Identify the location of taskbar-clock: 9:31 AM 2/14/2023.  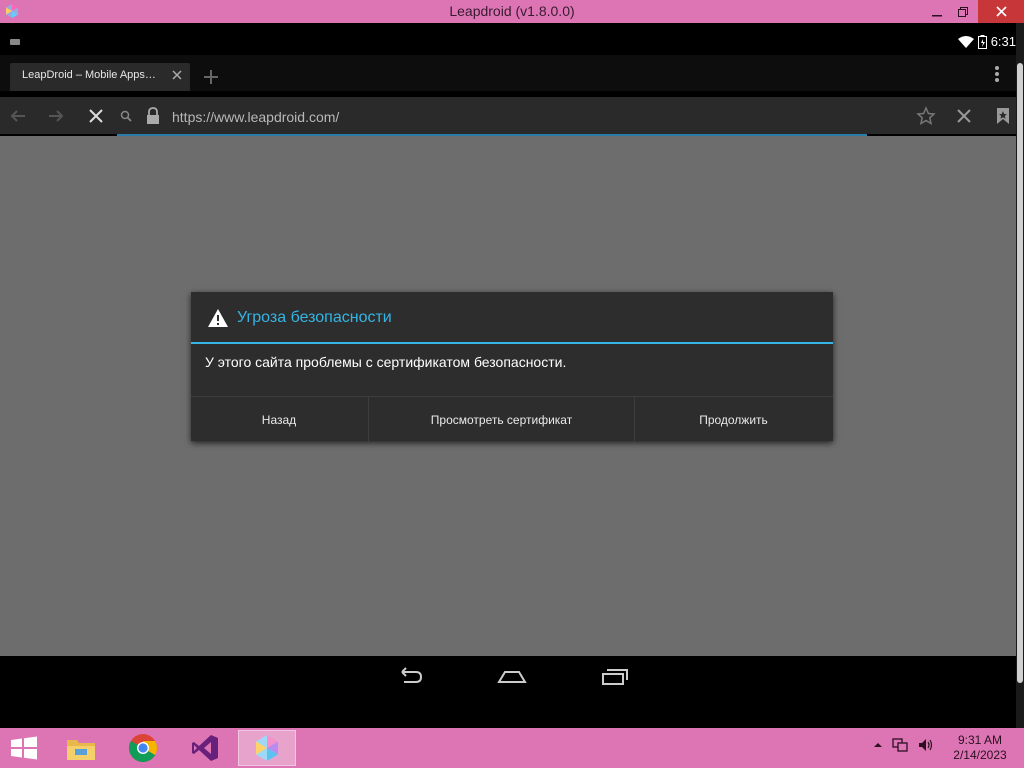
(980, 748).